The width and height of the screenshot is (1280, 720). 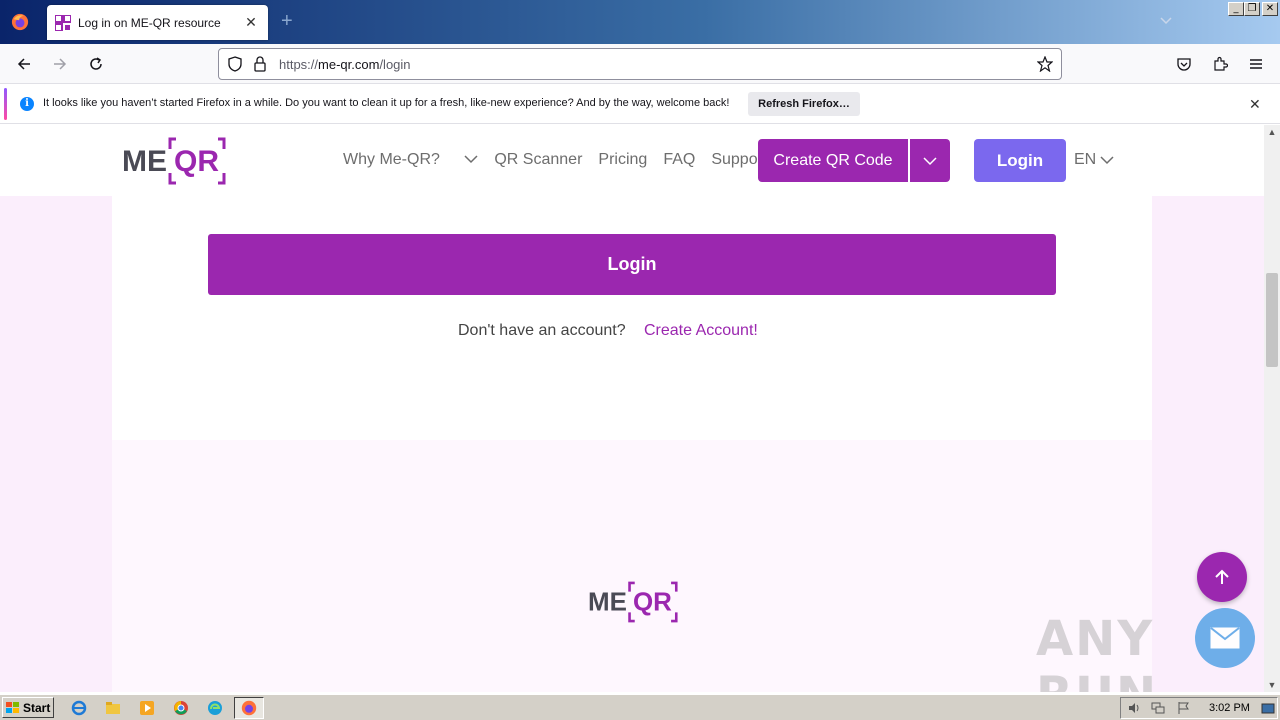 What do you see at coordinates (260, 66) in the screenshot?
I see `lock-icon` at bounding box center [260, 66].